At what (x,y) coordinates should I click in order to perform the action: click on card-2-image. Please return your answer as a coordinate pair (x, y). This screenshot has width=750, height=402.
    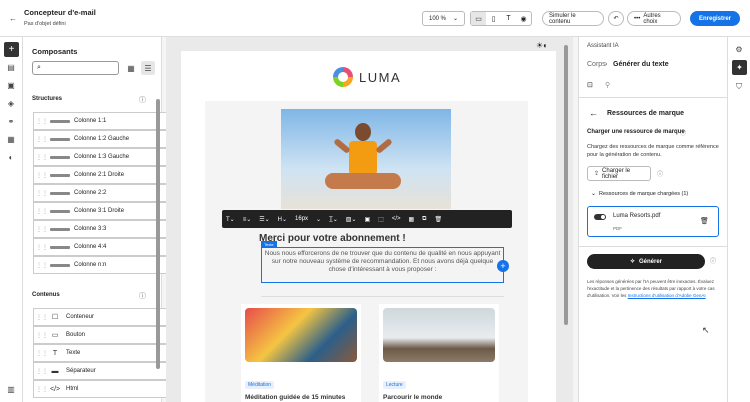
    Looking at the image, I should click on (439, 335).